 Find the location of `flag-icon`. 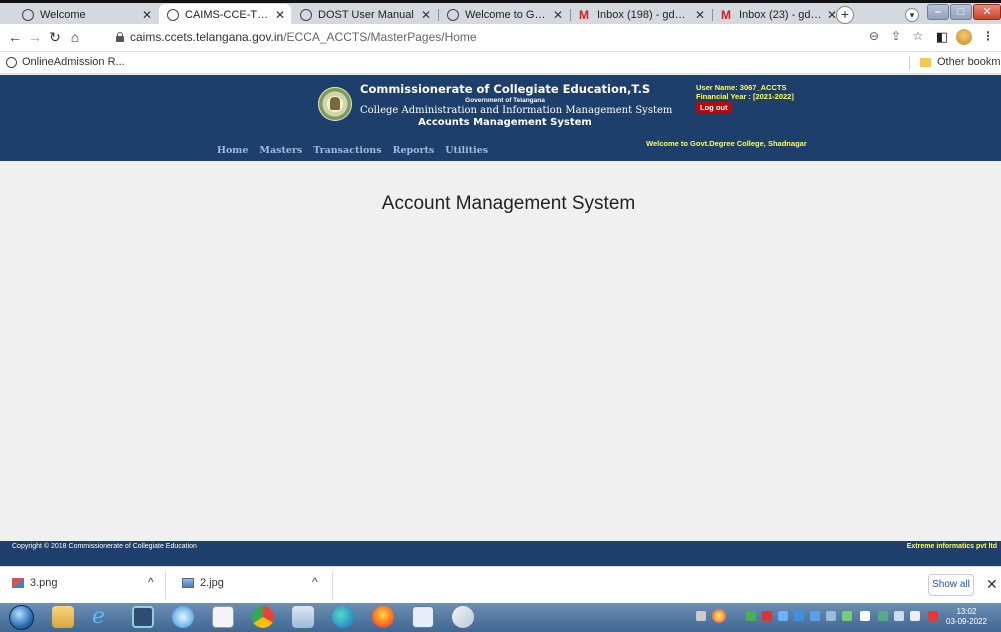

flag-icon is located at coordinates (865, 616).